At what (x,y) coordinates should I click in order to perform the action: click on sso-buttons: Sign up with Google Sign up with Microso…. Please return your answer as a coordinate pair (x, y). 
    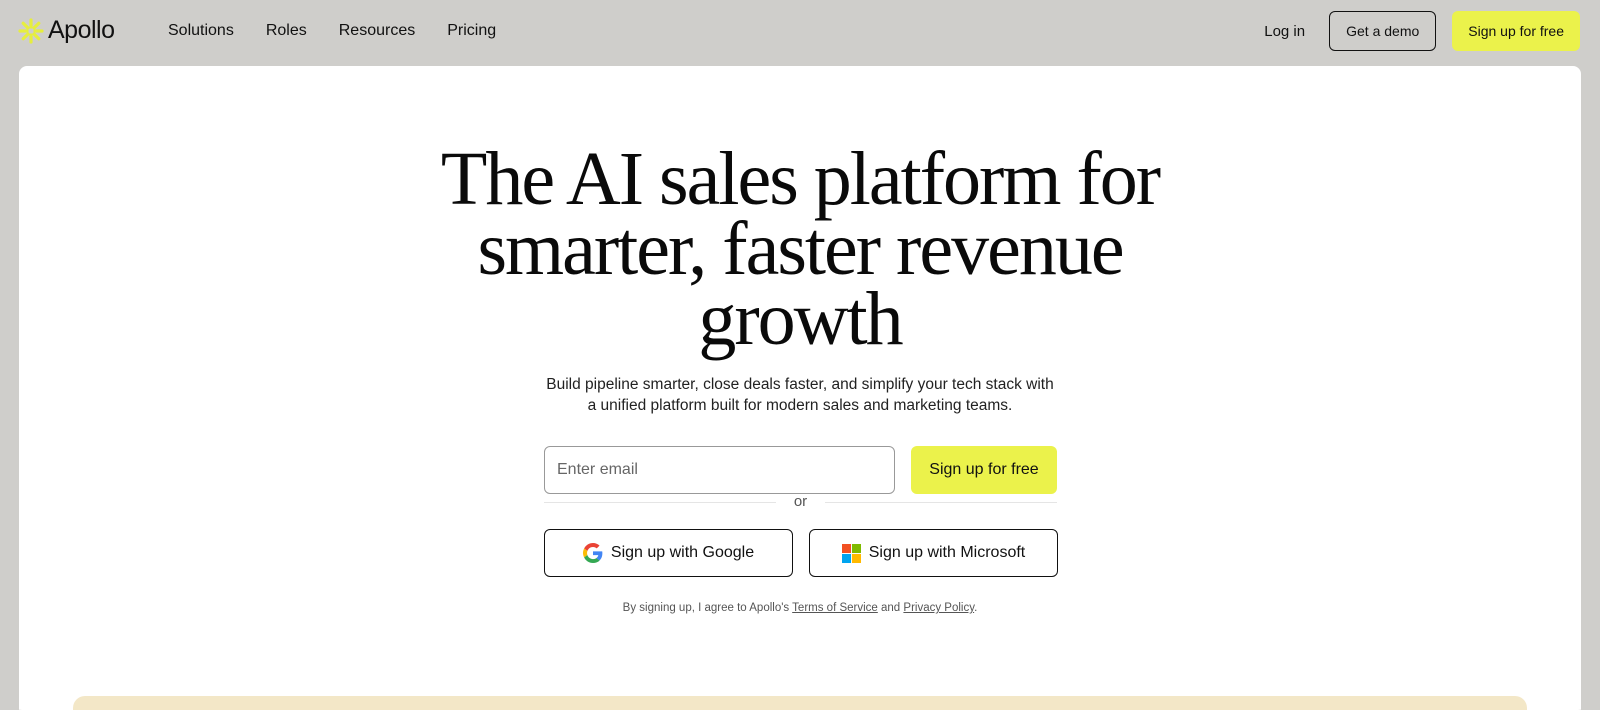
    Looking at the image, I should click on (801, 553).